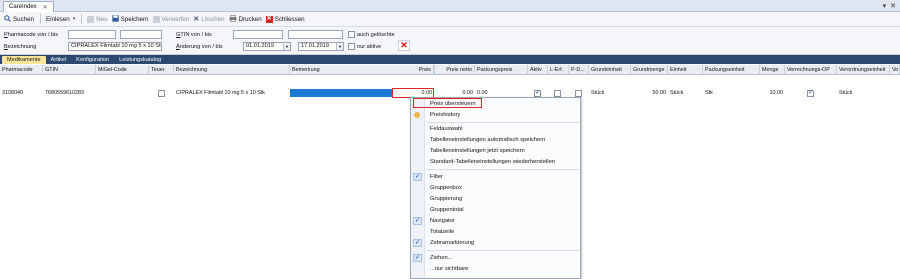  Describe the element at coordinates (685, 93) in the screenshot. I see `cell-einheit: Stück` at that location.